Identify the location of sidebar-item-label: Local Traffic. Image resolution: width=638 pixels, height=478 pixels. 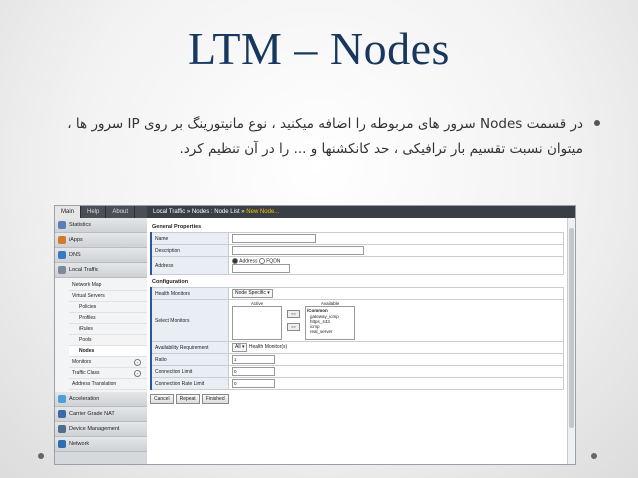
(84, 270).